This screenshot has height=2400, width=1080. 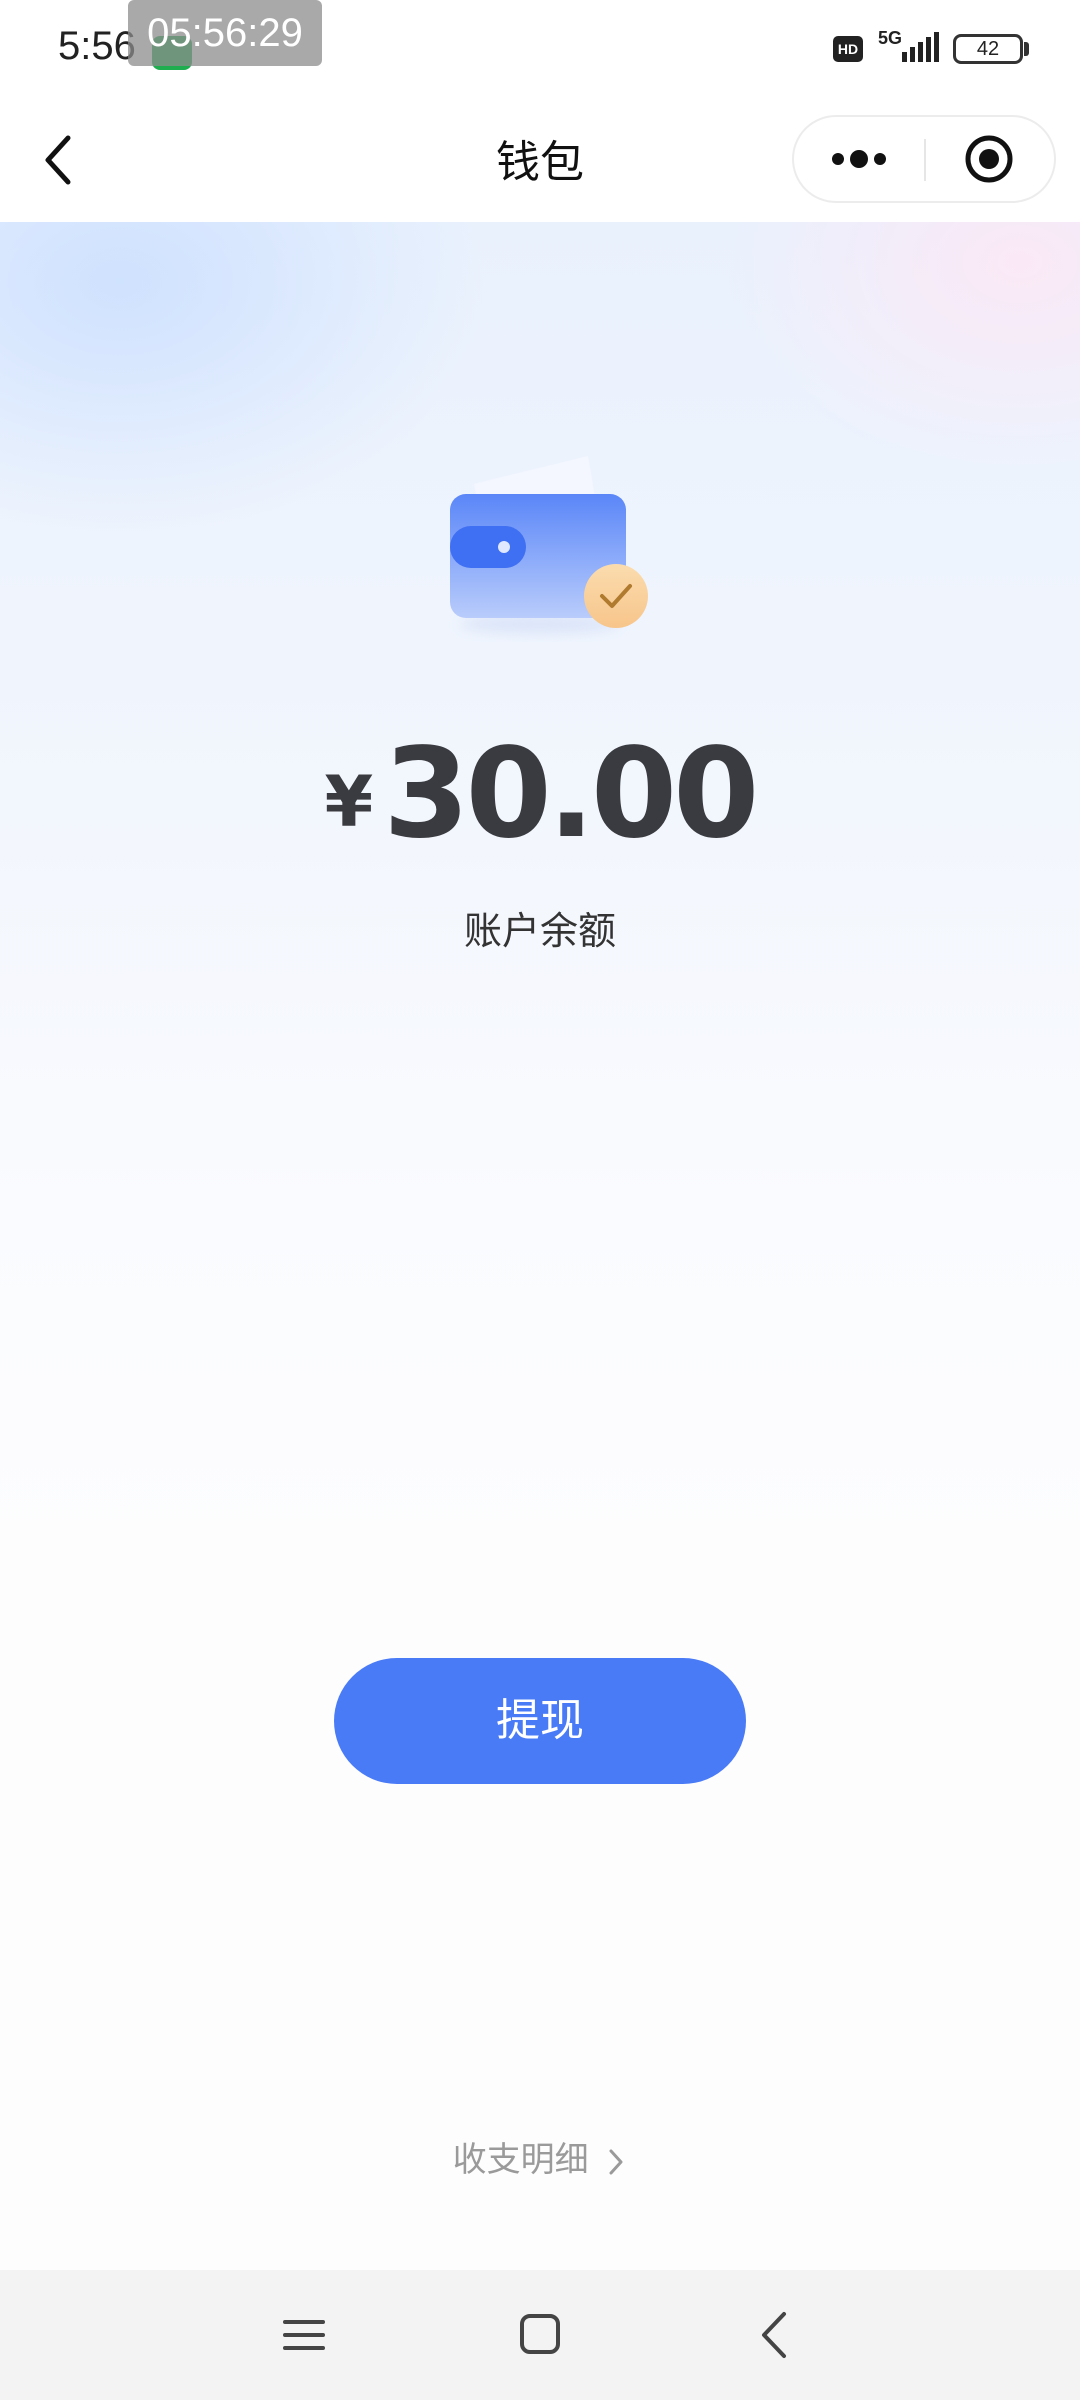 I want to click on system-nav-bar, so click(x=540, y=2335).